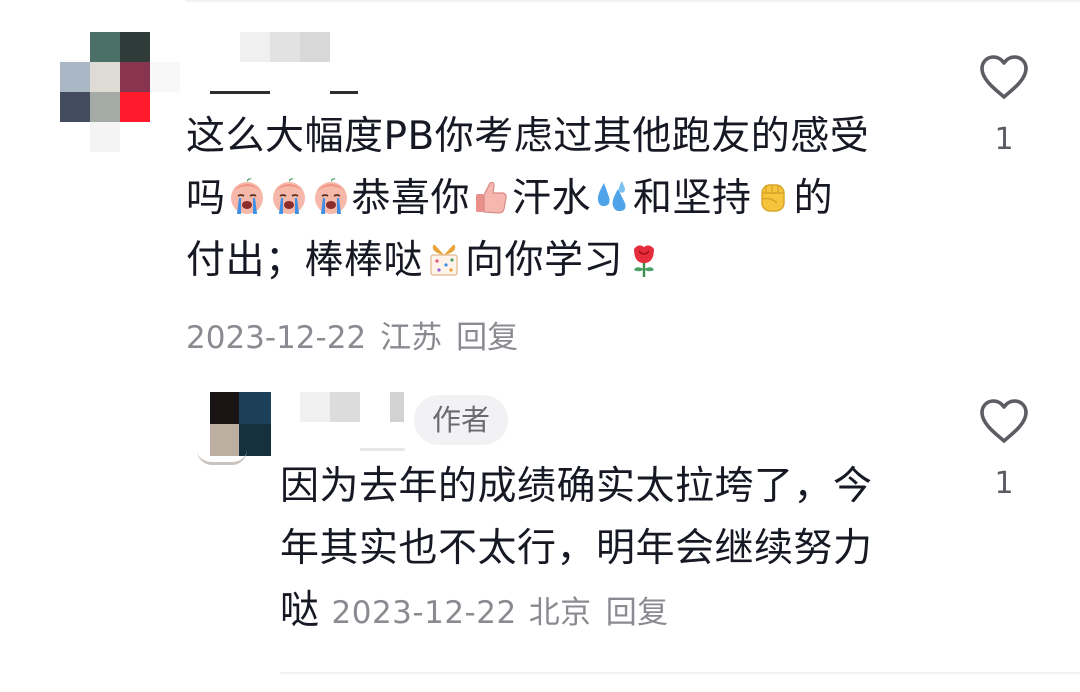 This screenshot has width=1080, height=692. Describe the element at coordinates (382, 449) in the screenshot. I see `author-name-underline` at that location.